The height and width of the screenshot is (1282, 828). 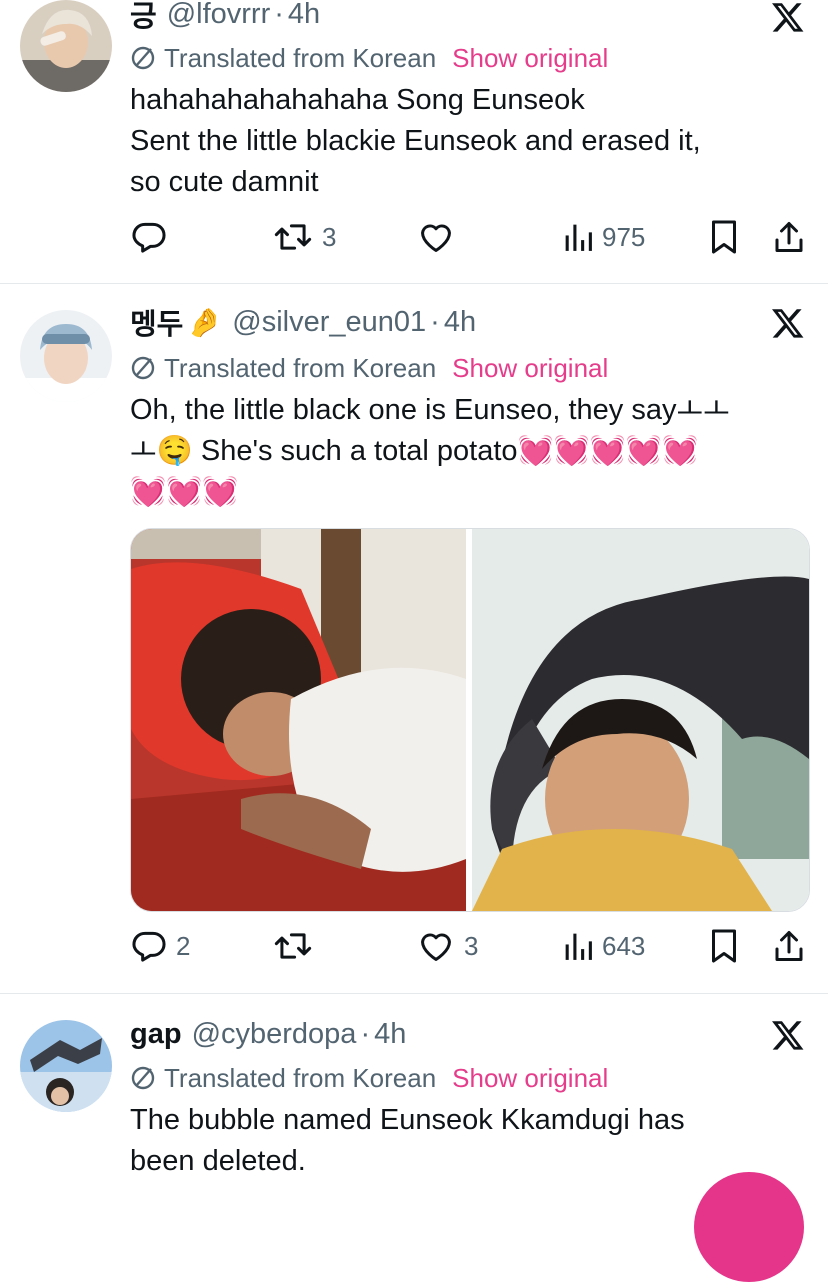 I want to click on user-handle: @cyberdopa, so click(x=274, y=1034).